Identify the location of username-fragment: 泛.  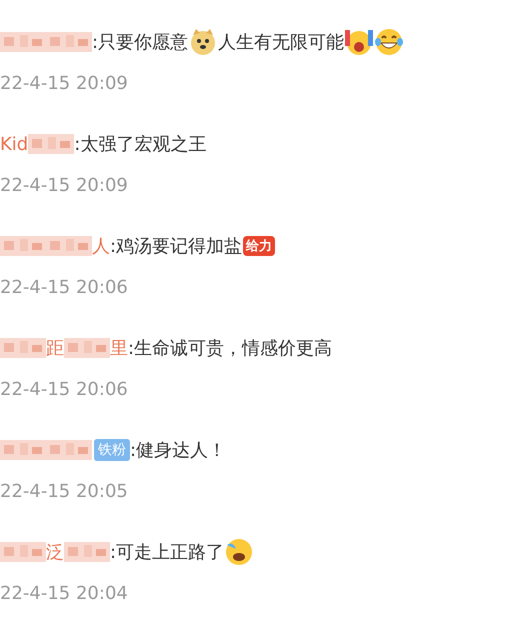
(55, 552).